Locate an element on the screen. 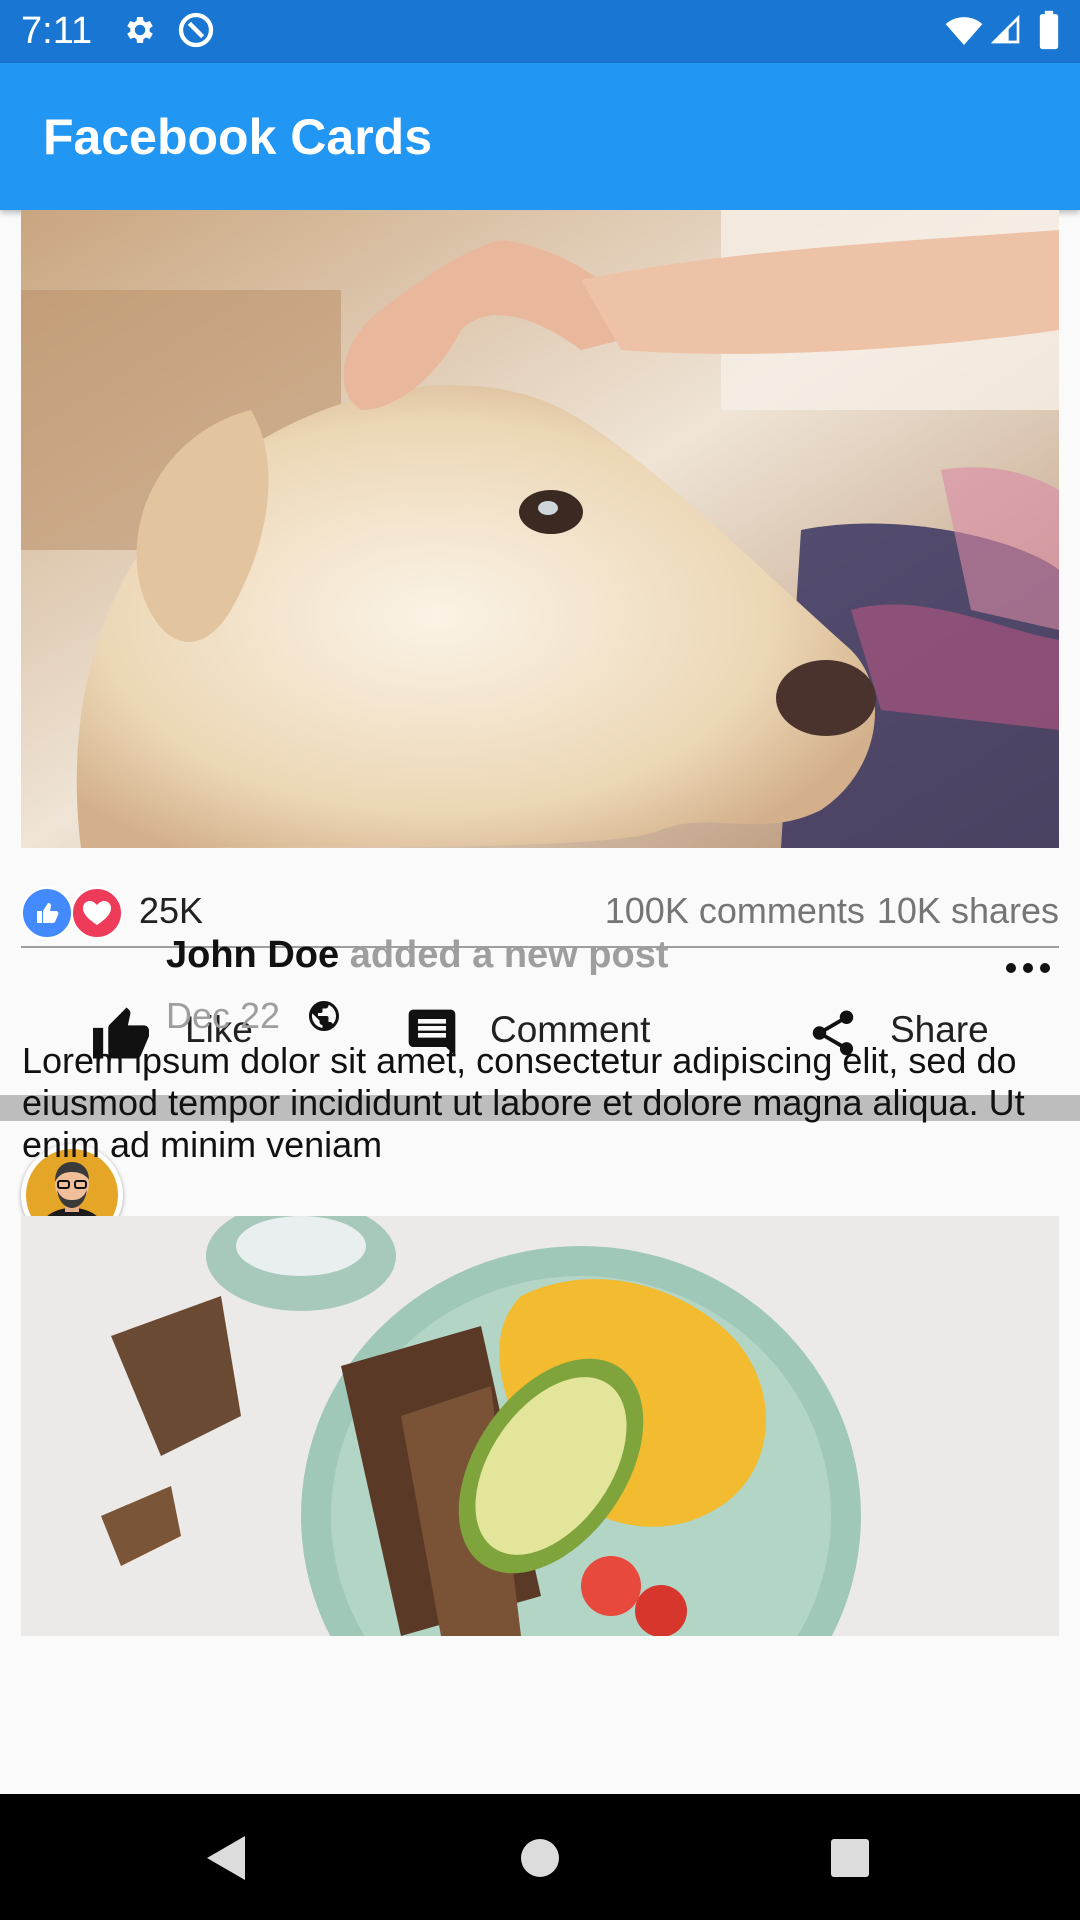 This screenshot has width=1080, height=1920. battery-icon is located at coordinates (1049, 30).